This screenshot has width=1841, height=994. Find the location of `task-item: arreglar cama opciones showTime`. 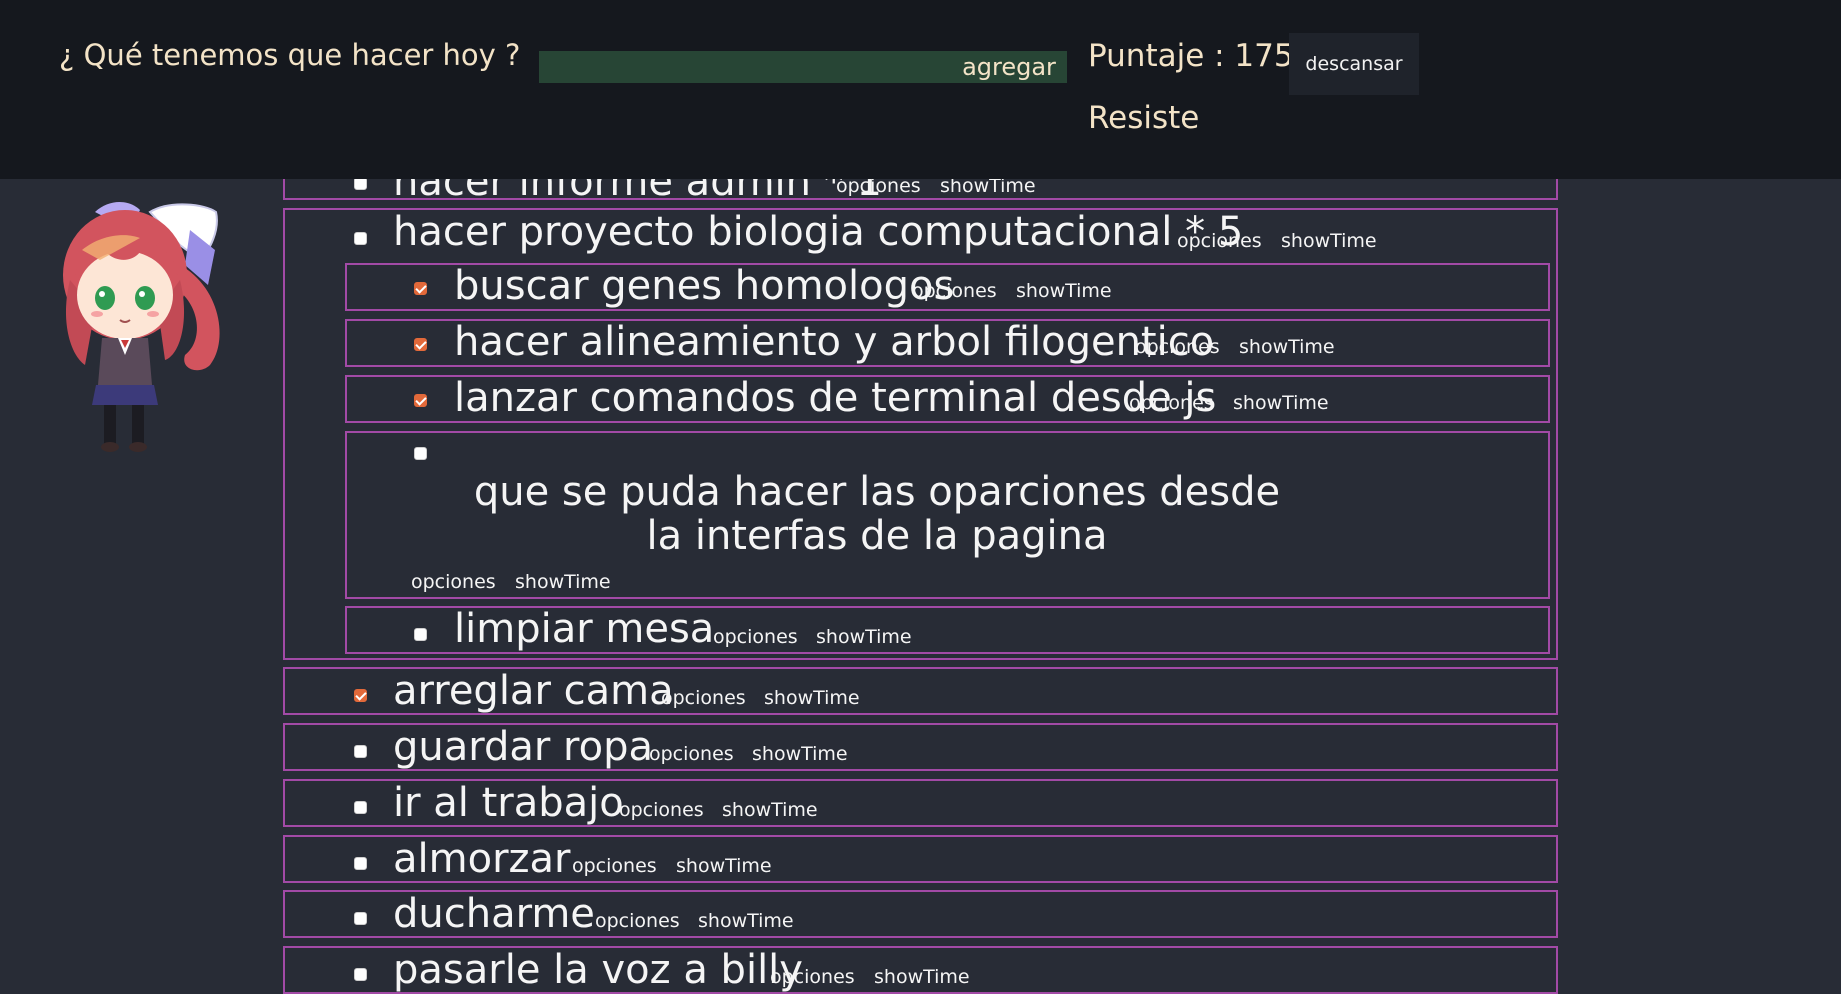

task-item: arreglar cama opciones showTime is located at coordinates (920, 691).